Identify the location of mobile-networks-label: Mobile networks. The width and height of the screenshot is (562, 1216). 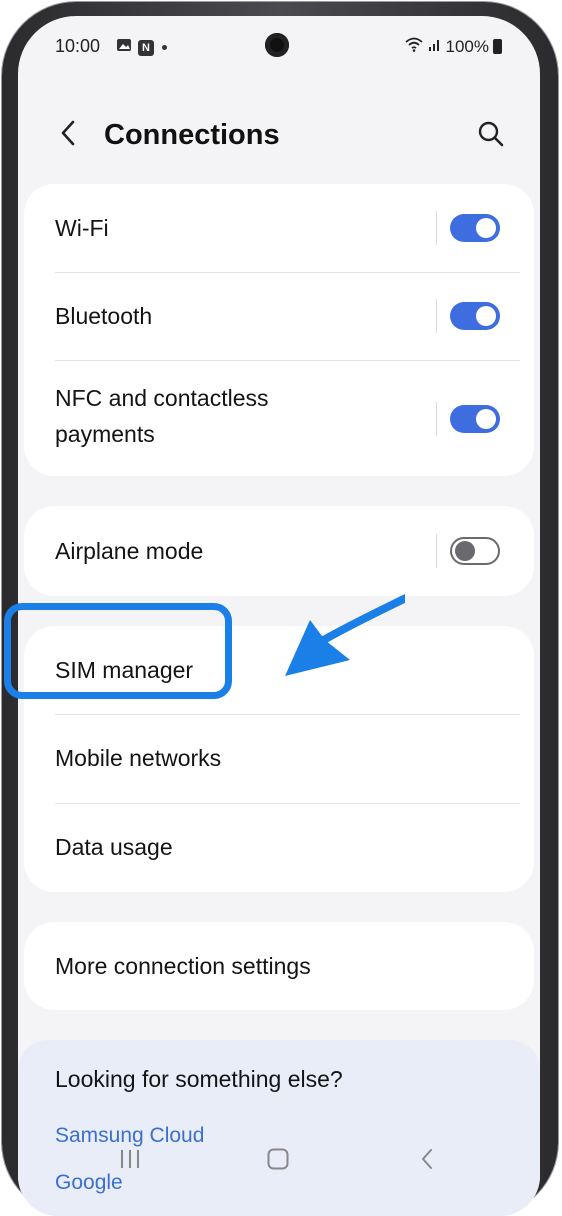
(138, 758).